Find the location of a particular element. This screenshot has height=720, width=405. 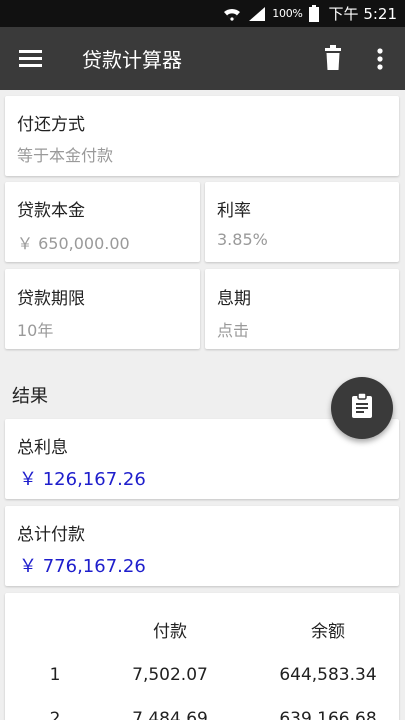

status-time: 下午 5:21 is located at coordinates (362, 14).